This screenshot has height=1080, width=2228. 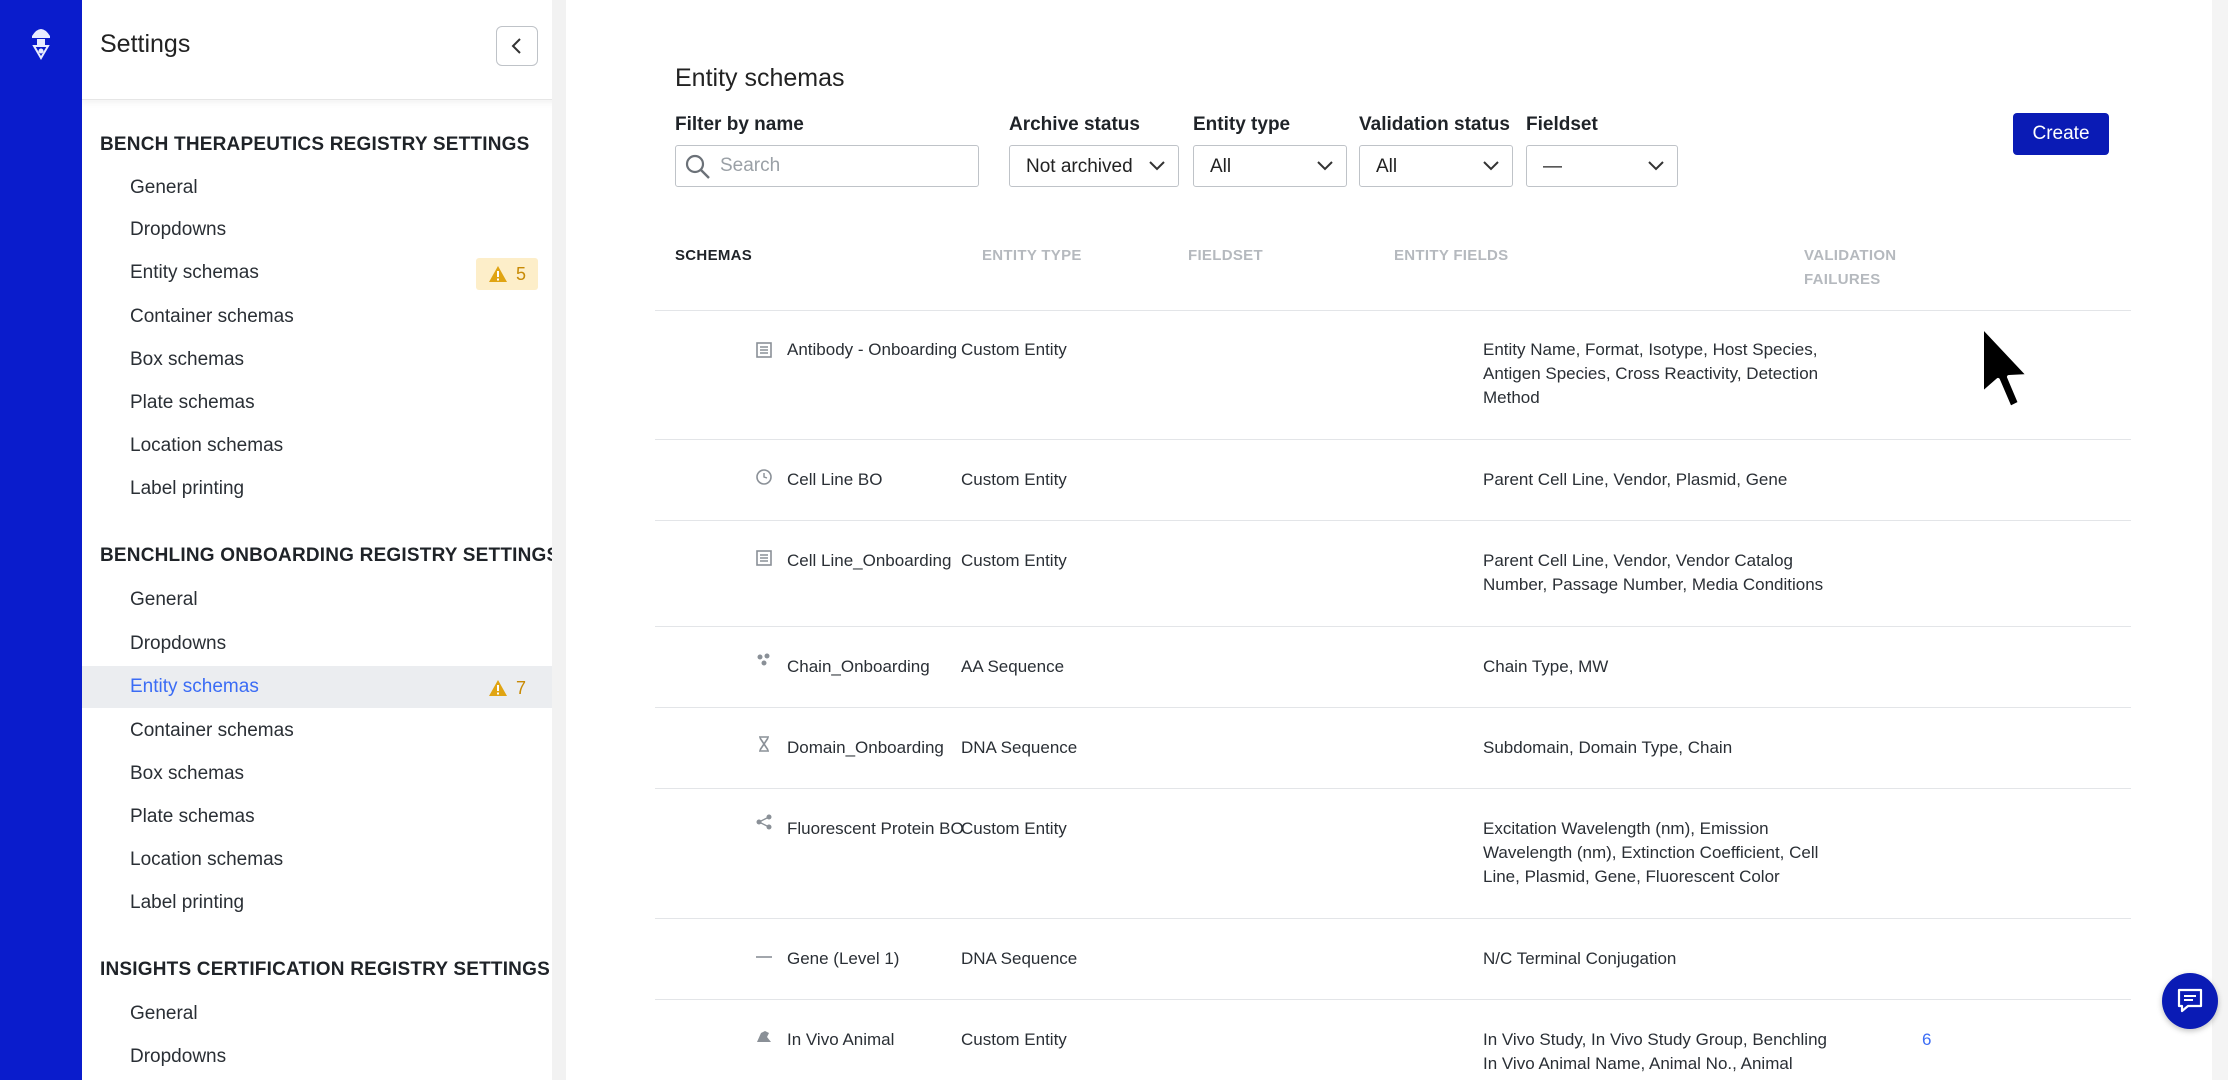 What do you see at coordinates (760, 78) in the screenshot?
I see `page-title: Entity schemas` at bounding box center [760, 78].